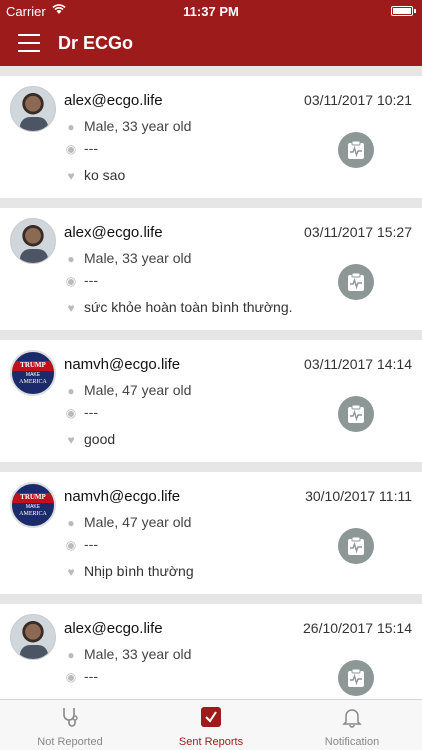 This screenshot has width=422, height=750. Describe the element at coordinates (211, 742) in the screenshot. I see `tab-label: Sent Reports` at that location.